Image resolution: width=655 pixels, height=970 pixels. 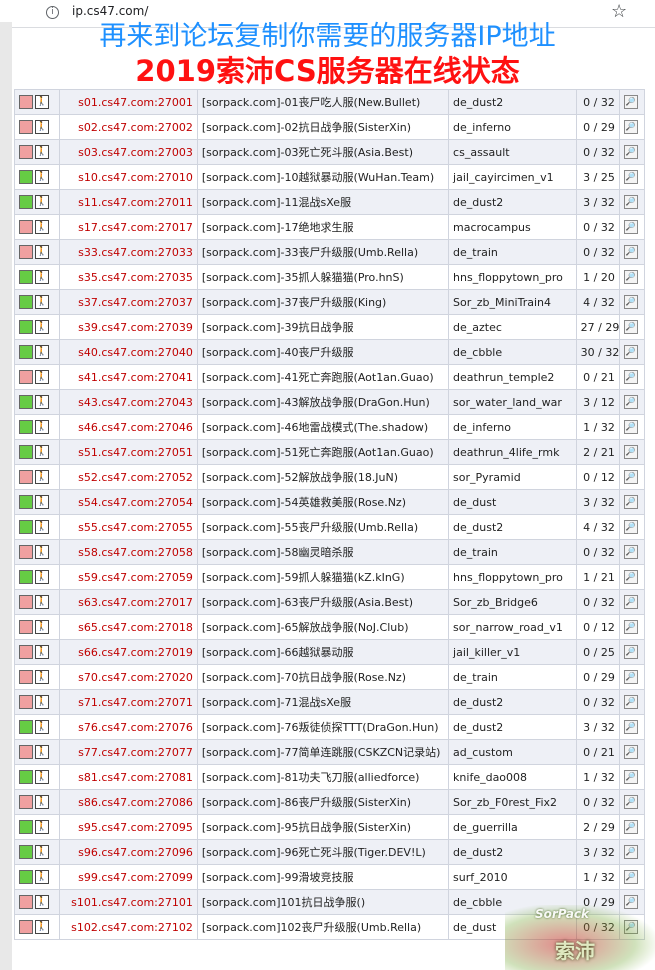 What do you see at coordinates (128, 902) in the screenshot?
I see `server-address: s101.cs47.com:27101` at bounding box center [128, 902].